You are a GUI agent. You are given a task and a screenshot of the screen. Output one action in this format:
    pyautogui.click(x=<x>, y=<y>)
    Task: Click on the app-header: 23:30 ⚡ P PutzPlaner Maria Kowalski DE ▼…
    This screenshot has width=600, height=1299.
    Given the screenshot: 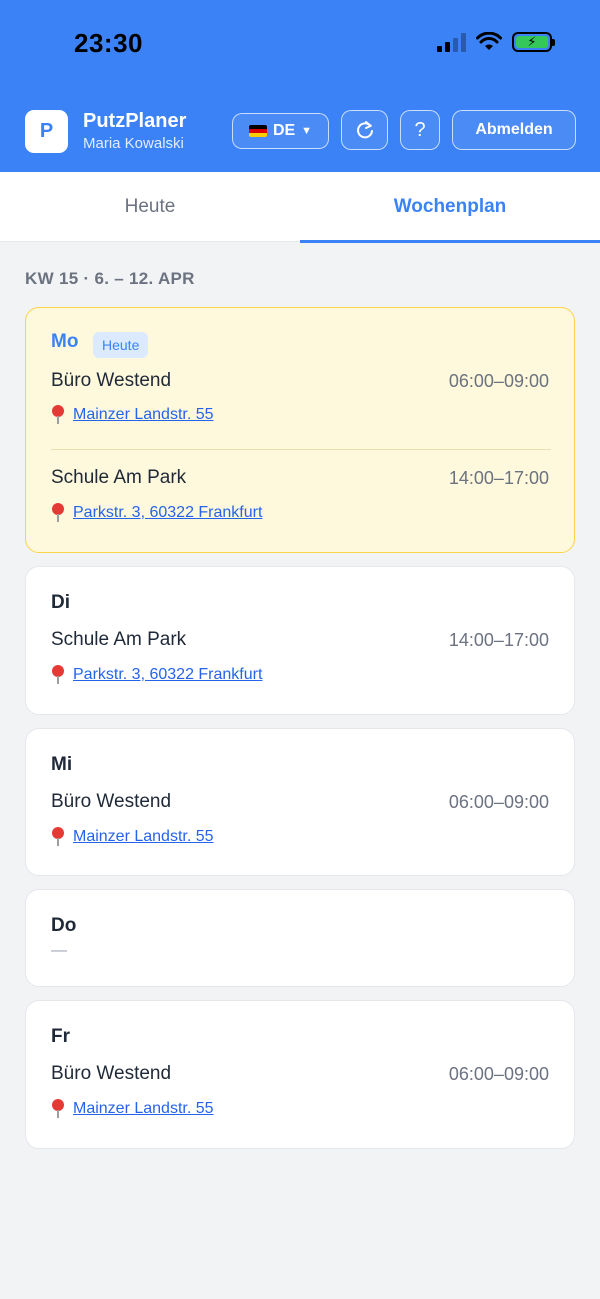 What is the action you would take?
    pyautogui.click(x=300, y=86)
    